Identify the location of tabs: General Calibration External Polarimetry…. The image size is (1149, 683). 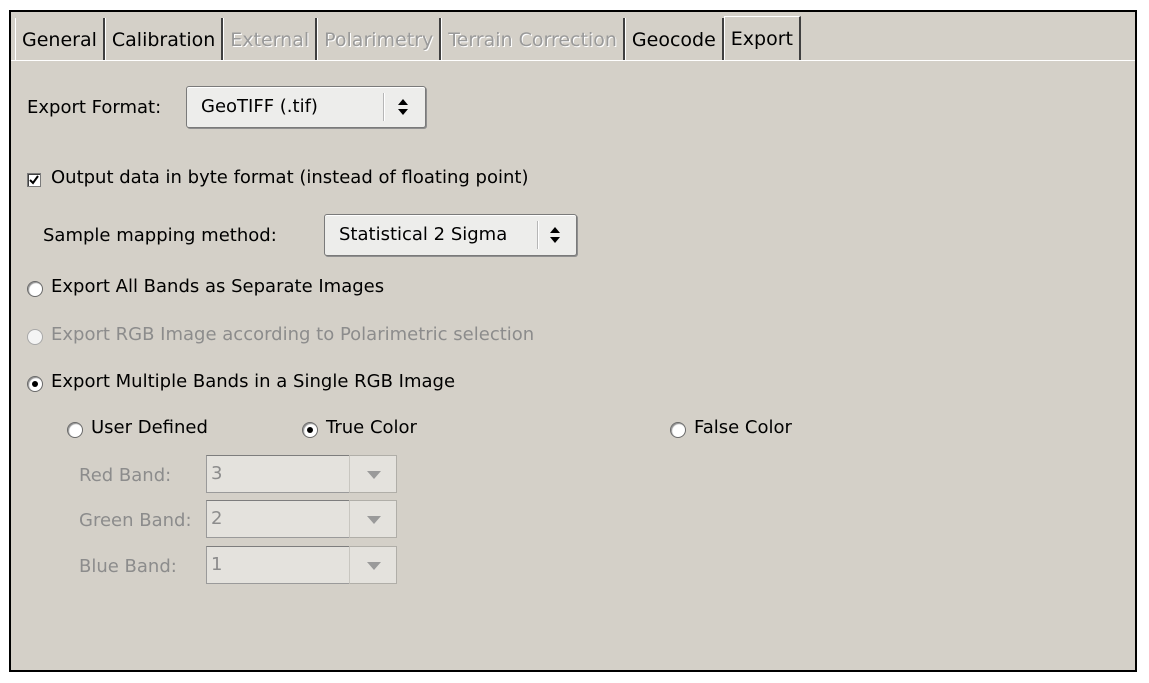
(408, 38).